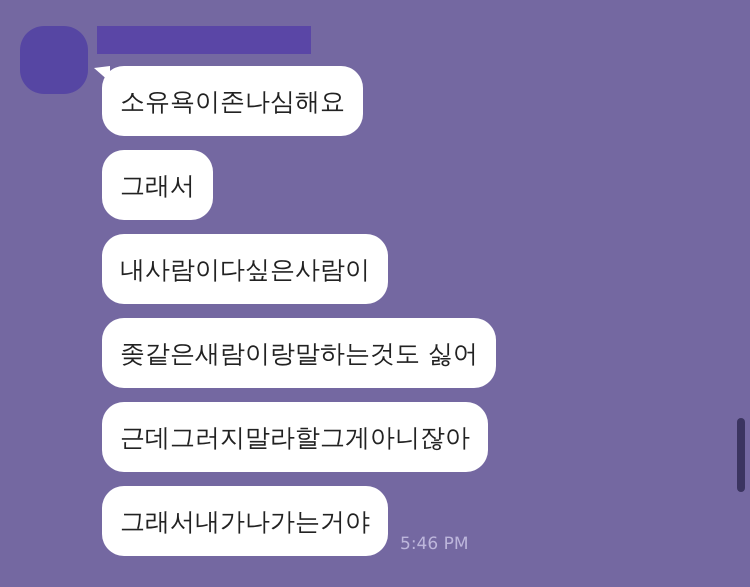 The image size is (750, 587). What do you see at coordinates (299, 353) in the screenshot?
I see `message-bubble: 좆같은새람이랑말하는것도 싫어` at bounding box center [299, 353].